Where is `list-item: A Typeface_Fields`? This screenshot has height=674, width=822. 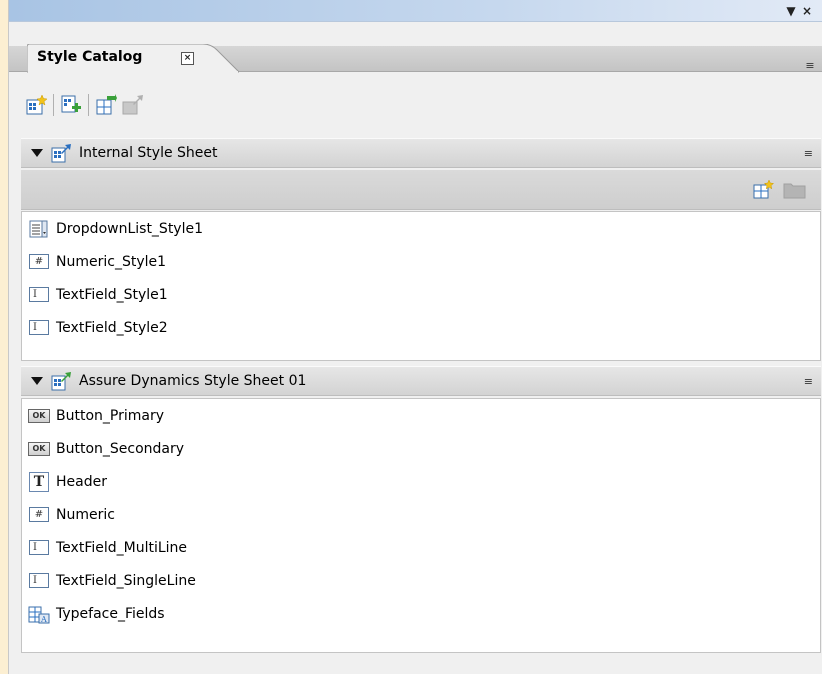
list-item: A Typeface_Fields is located at coordinates (421, 613).